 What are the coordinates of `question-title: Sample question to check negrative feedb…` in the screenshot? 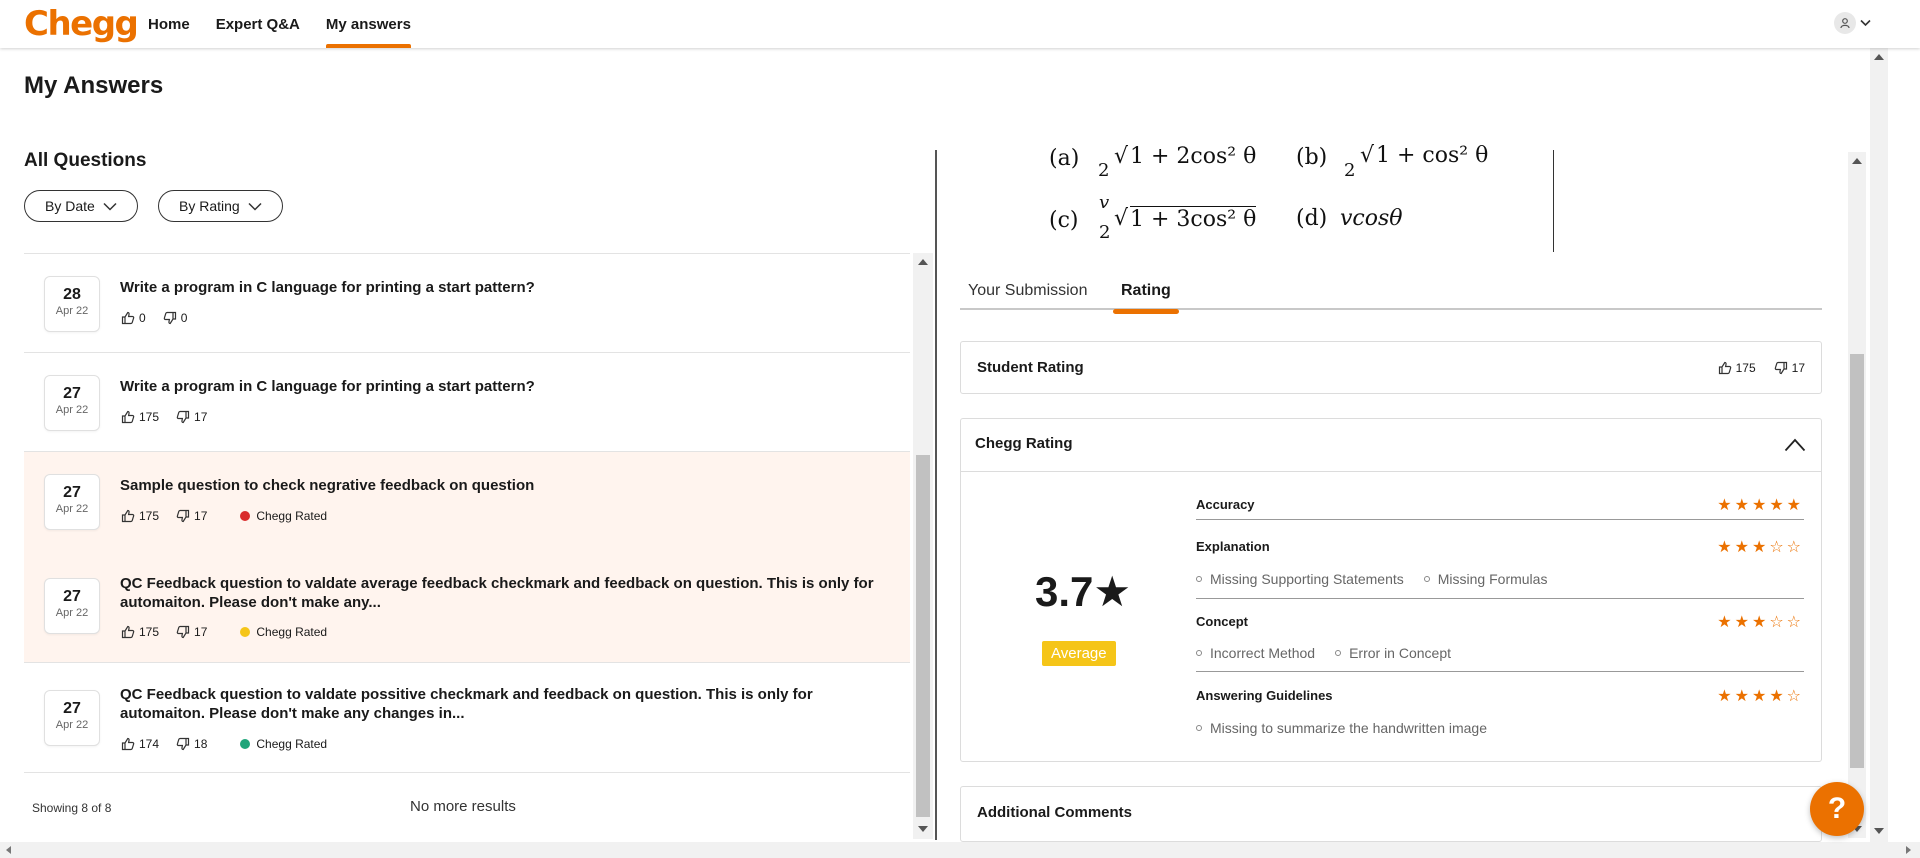 It's located at (500, 485).